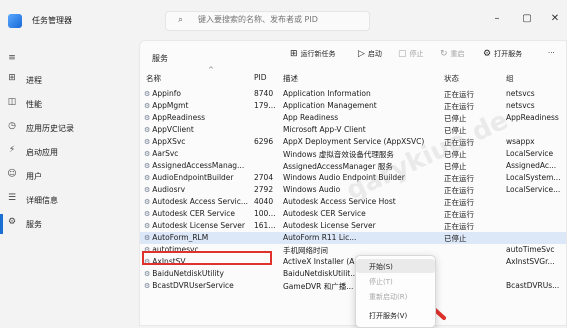  What do you see at coordinates (264, 141) in the screenshot?
I see `service-pid: 6296` at bounding box center [264, 141].